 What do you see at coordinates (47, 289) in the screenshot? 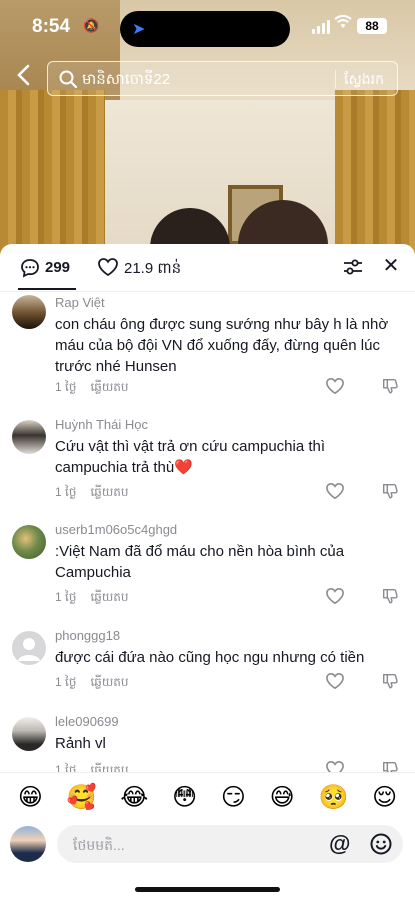
I see `comments-tab-indicator` at bounding box center [47, 289].